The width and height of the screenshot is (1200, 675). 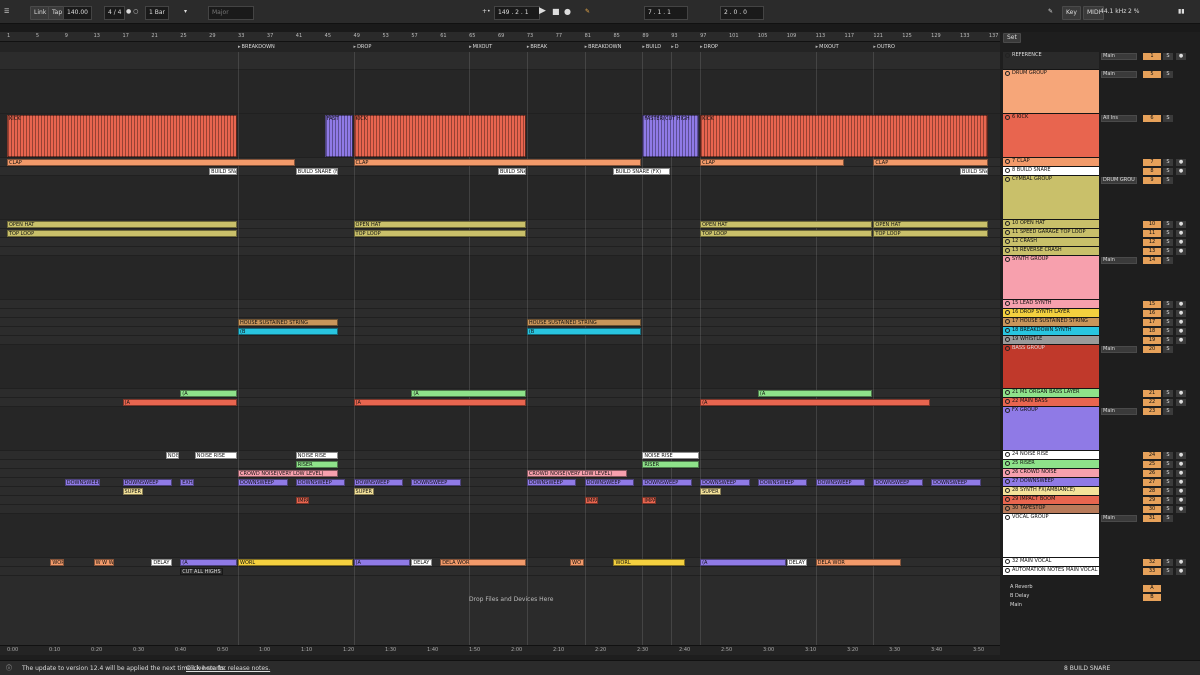 What do you see at coordinates (742, 13) in the screenshot?
I see `loop-length-field: 2 . 0 . 0` at bounding box center [742, 13].